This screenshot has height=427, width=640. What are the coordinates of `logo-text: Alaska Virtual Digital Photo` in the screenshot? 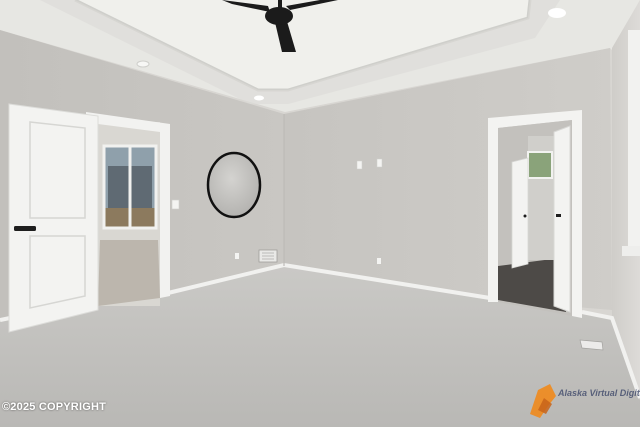 It's located at (599, 393).